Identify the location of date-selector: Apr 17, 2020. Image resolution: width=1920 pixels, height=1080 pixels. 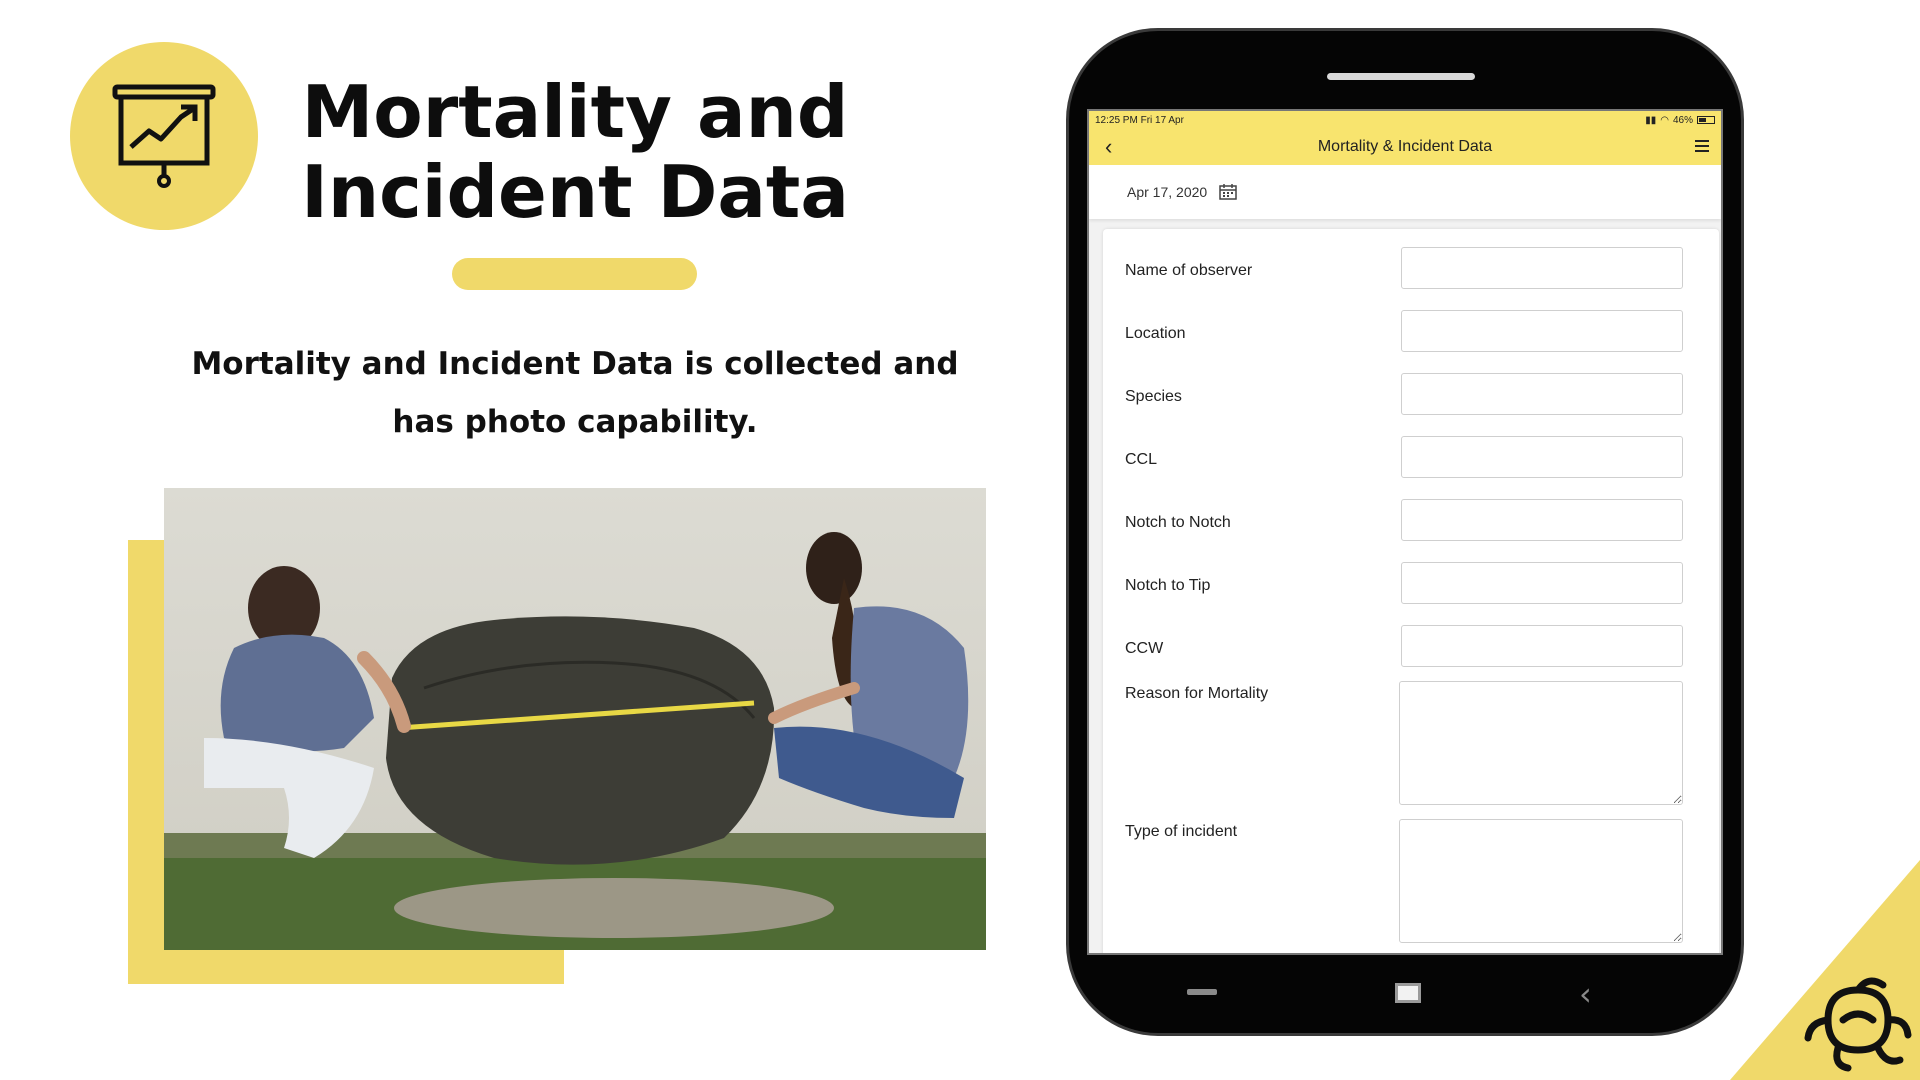
(1405, 192).